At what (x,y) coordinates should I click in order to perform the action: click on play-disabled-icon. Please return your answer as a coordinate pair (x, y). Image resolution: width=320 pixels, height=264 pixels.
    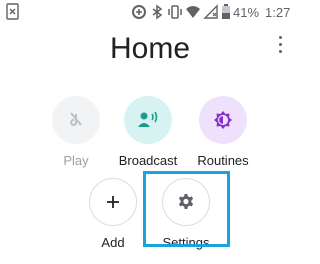
    Looking at the image, I should click on (76, 119).